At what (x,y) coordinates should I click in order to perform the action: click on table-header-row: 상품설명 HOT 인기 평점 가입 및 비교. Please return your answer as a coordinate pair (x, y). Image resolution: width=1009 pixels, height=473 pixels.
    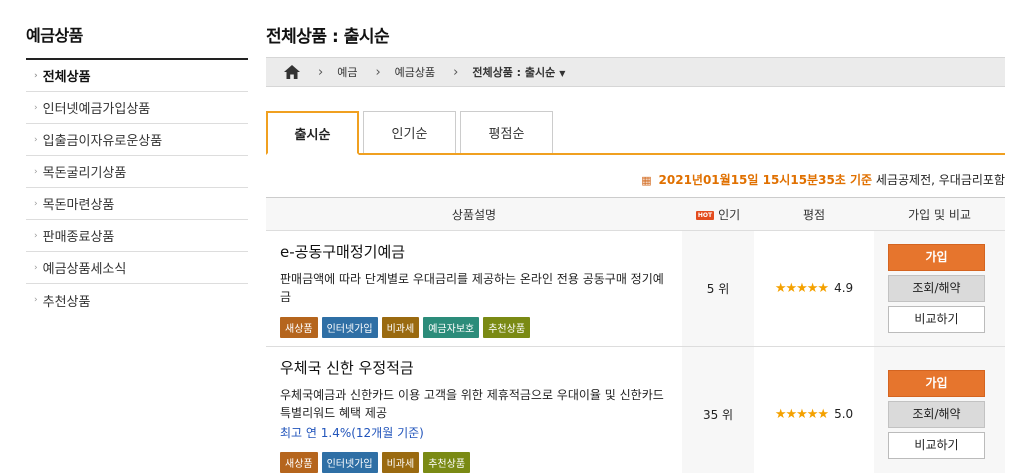
    Looking at the image, I should click on (635, 214).